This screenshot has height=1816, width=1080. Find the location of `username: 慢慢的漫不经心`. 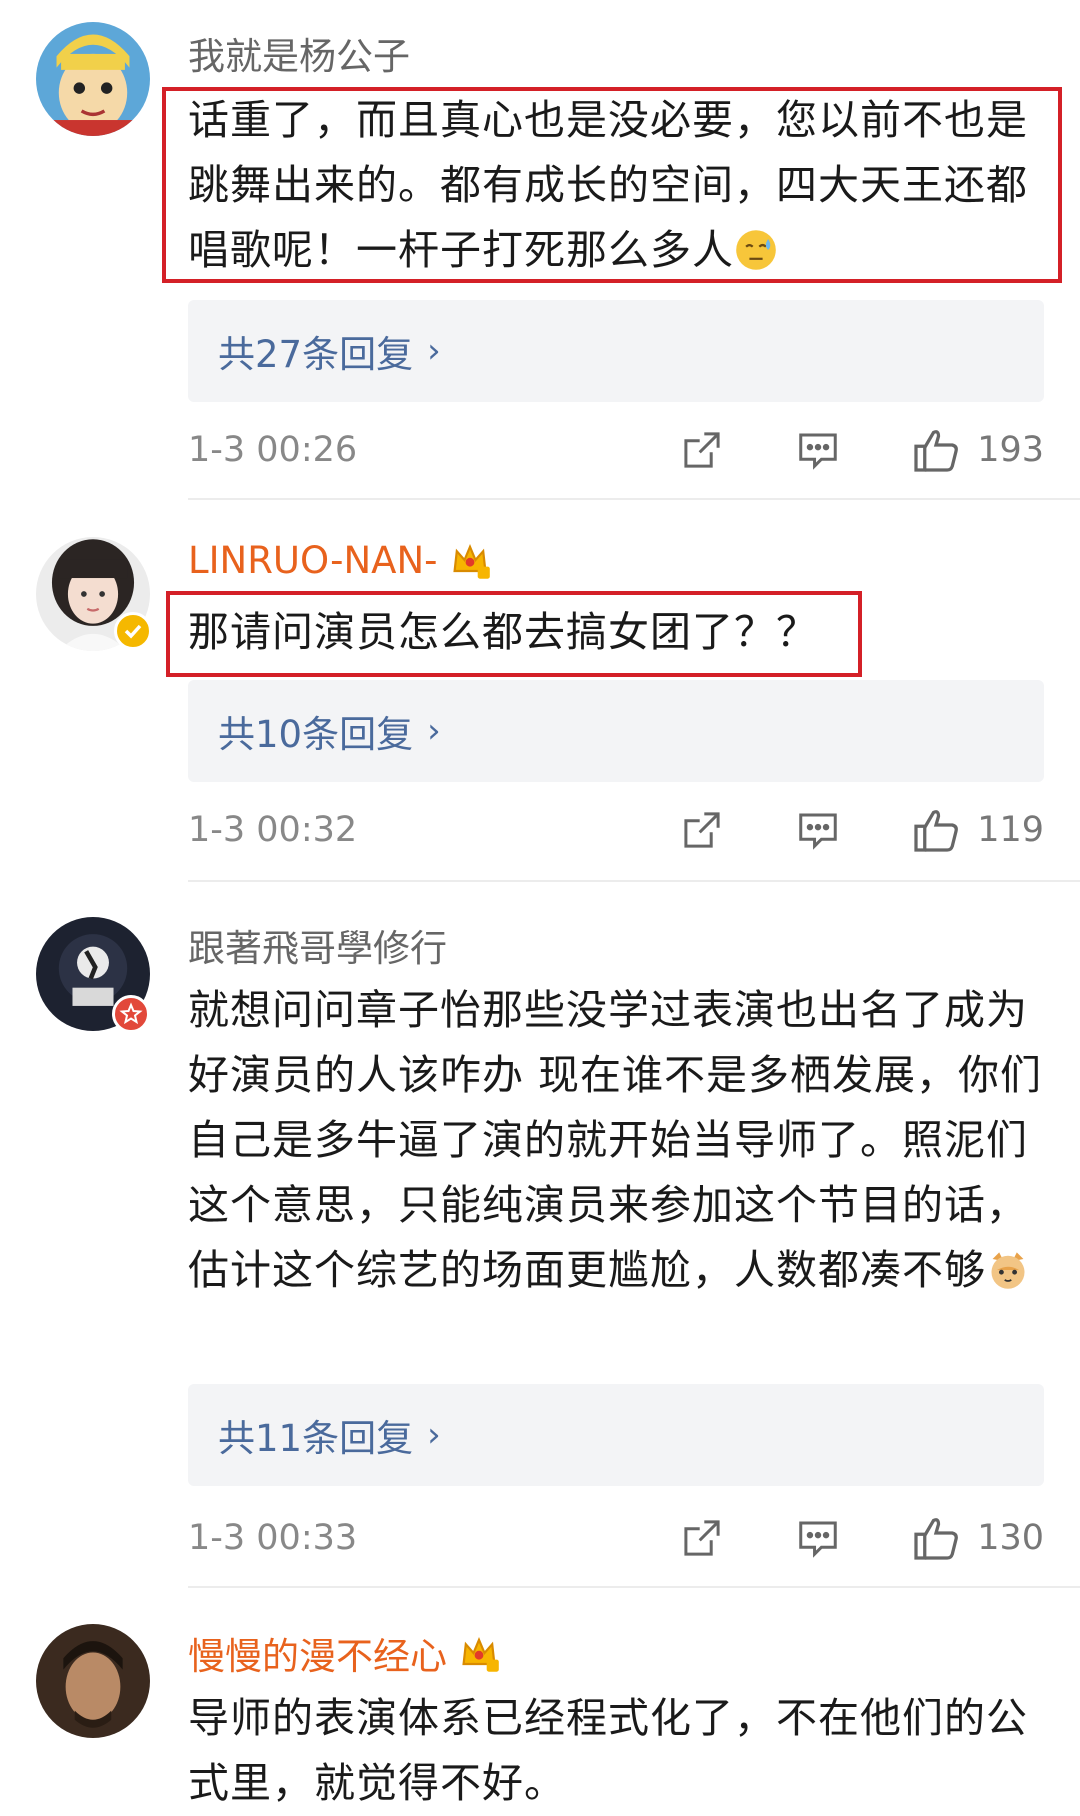

username: 慢慢的漫不经心 is located at coordinates (344, 1653).